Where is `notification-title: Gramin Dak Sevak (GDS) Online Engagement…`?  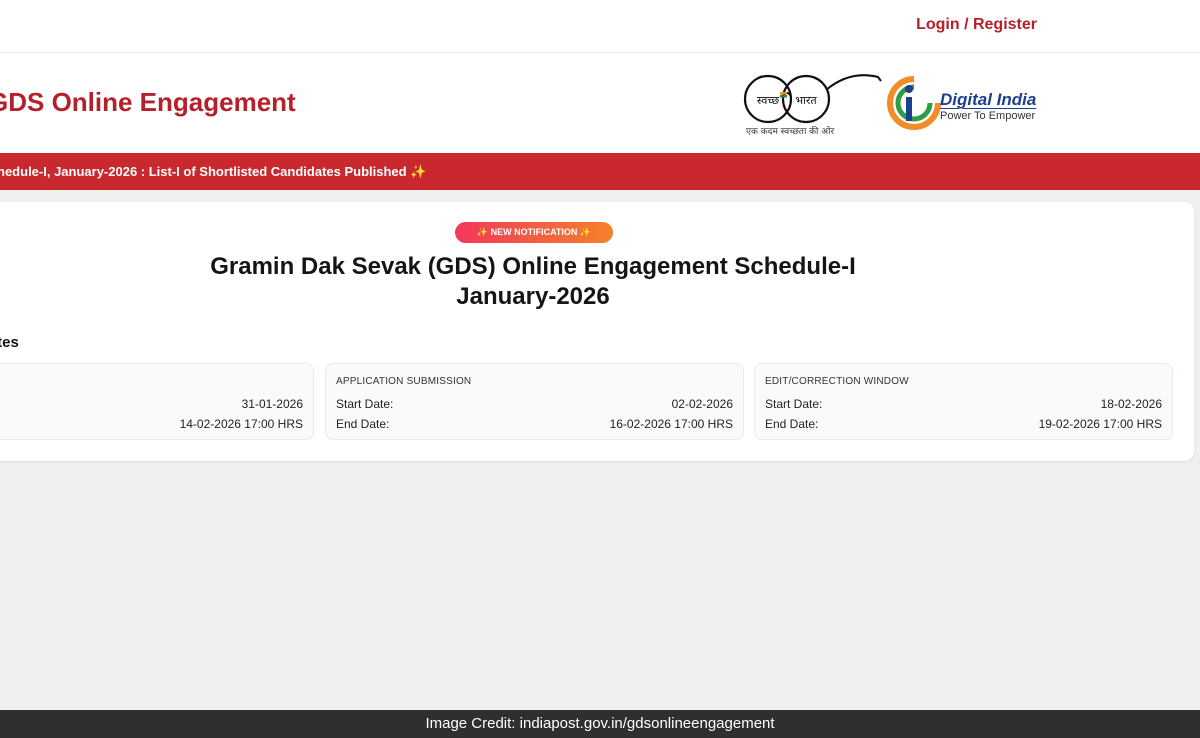 notification-title: Gramin Dak Sevak (GDS) Online Engagement… is located at coordinates (533, 282).